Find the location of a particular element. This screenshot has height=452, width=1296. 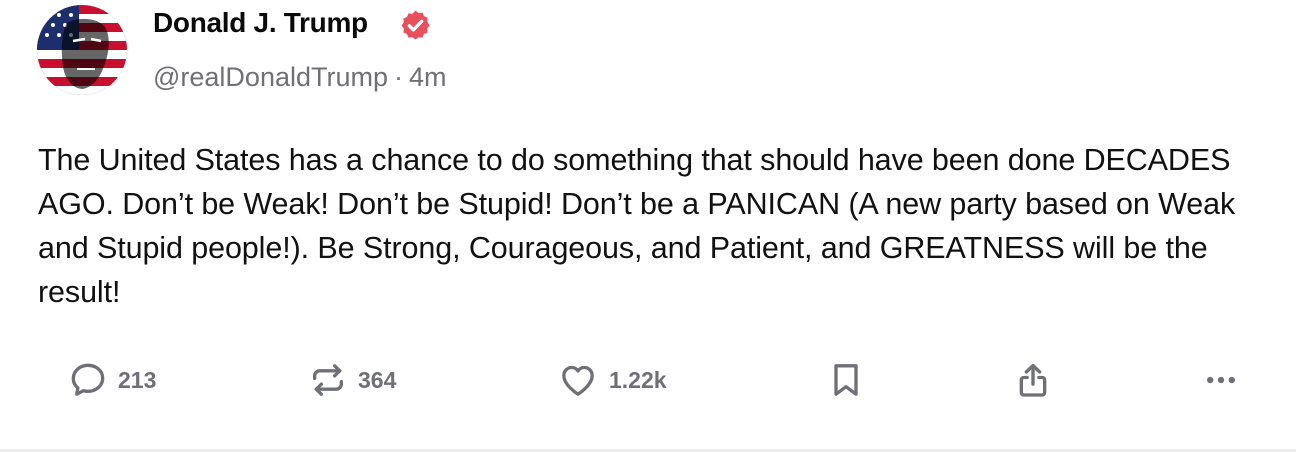

avatar-image is located at coordinates (82, 50).